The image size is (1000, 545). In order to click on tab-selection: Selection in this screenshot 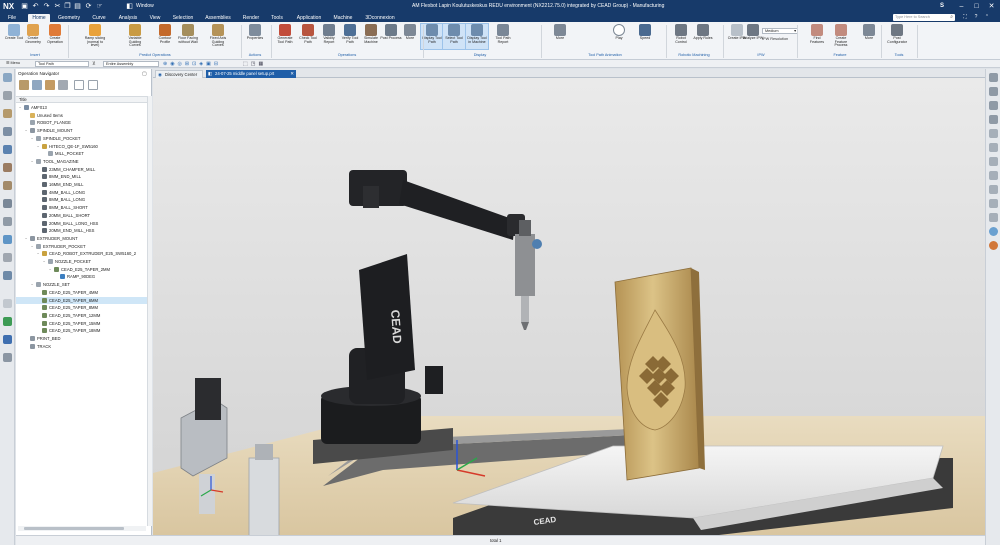, I will do `click(183, 18)`.